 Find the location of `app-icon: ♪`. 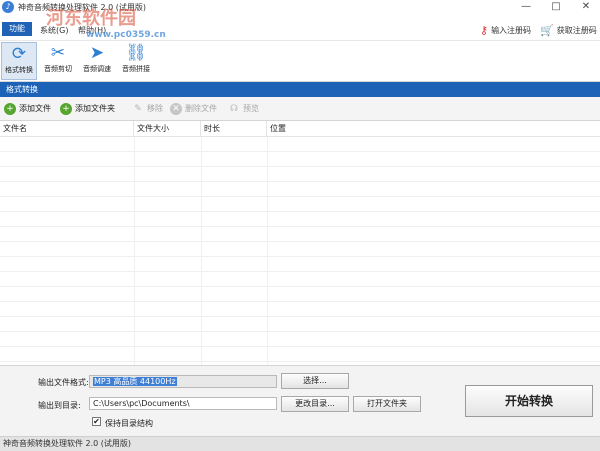

app-icon: ♪ is located at coordinates (8, 7).